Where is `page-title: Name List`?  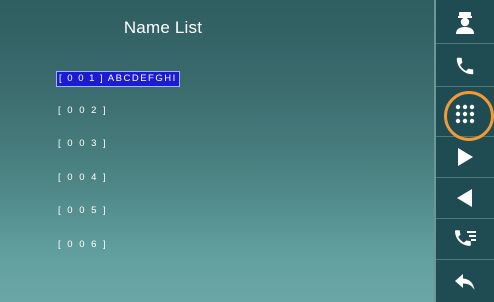
page-title: Name List is located at coordinates (163, 27).